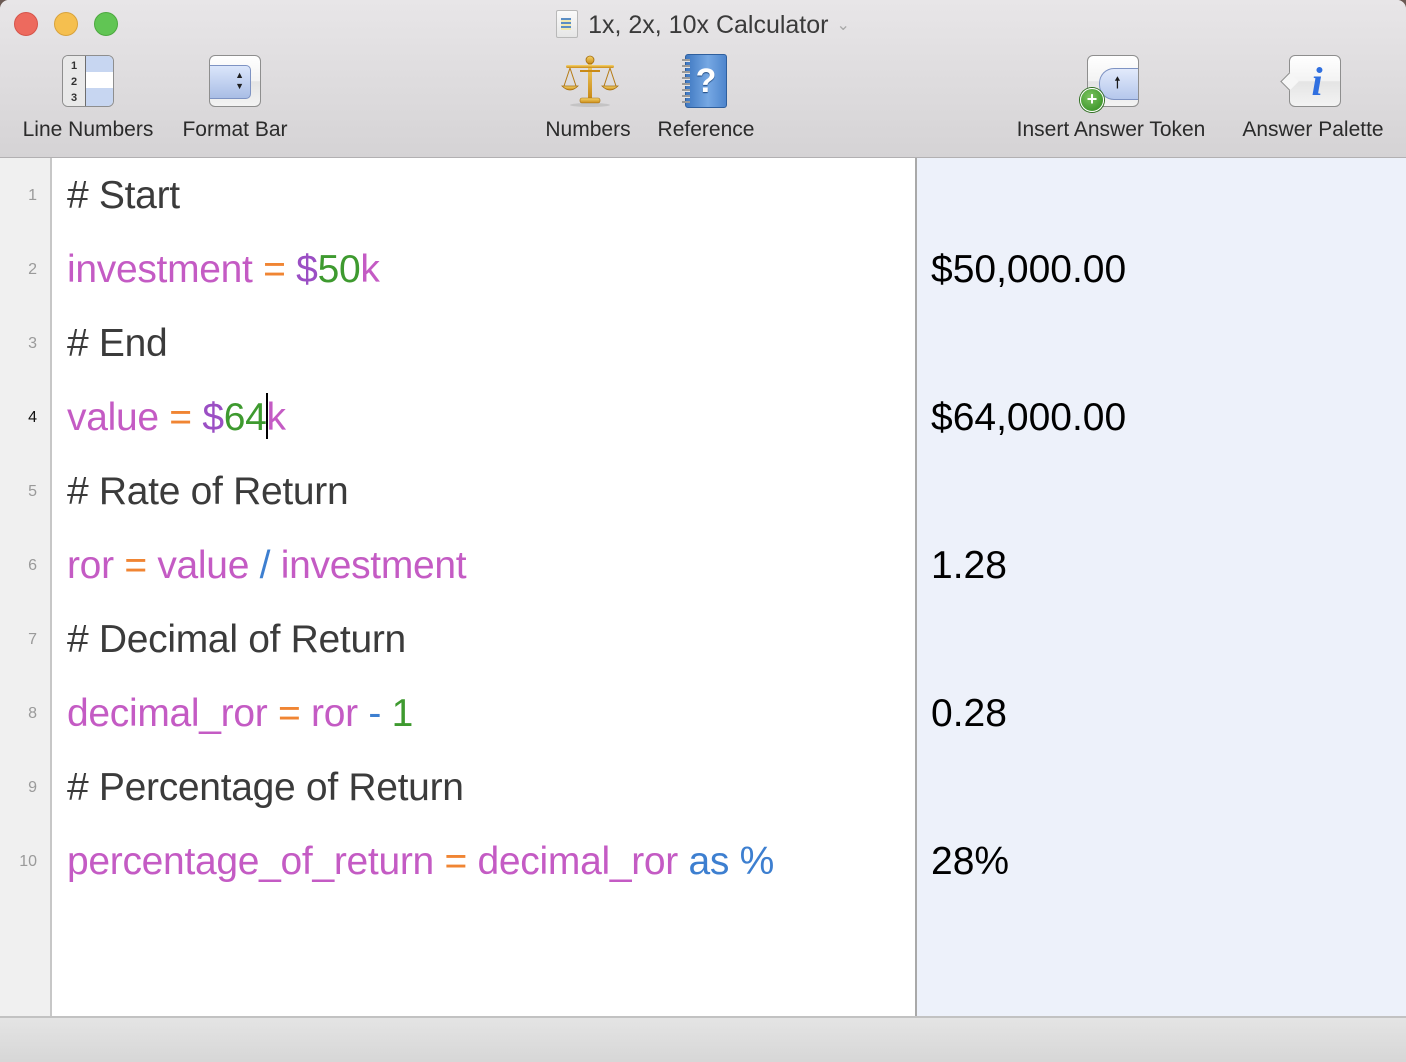 The image size is (1406, 1062). I want to click on answer-value: 0.28, so click(969, 714).